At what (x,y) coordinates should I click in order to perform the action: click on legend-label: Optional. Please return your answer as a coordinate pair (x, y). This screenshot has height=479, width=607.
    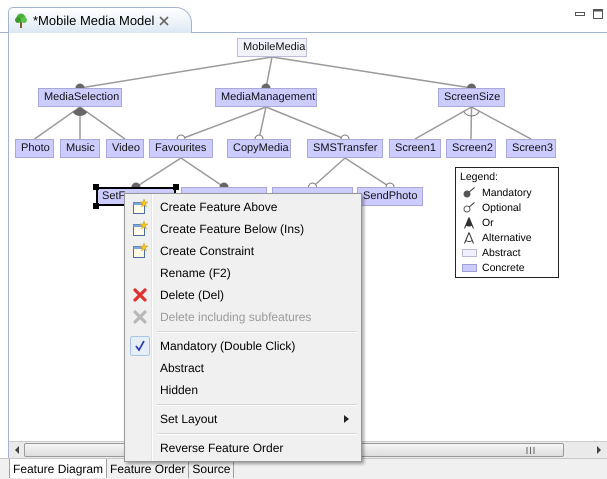
    Looking at the image, I should click on (502, 208).